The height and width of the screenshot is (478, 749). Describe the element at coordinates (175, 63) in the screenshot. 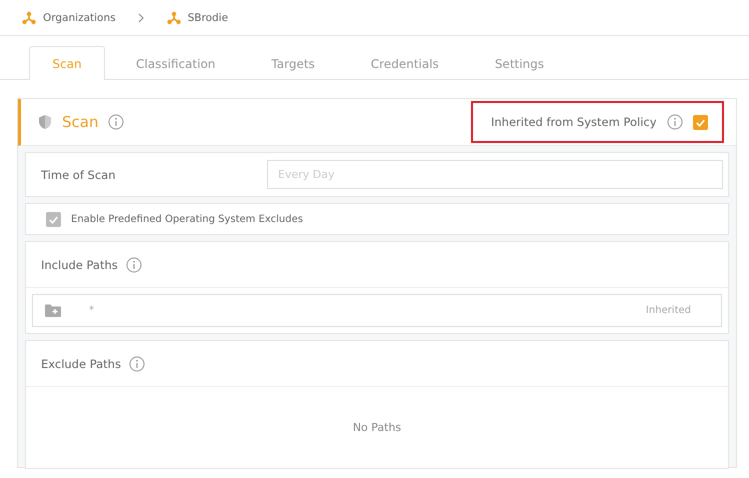

I see `tab: Classification` at that location.